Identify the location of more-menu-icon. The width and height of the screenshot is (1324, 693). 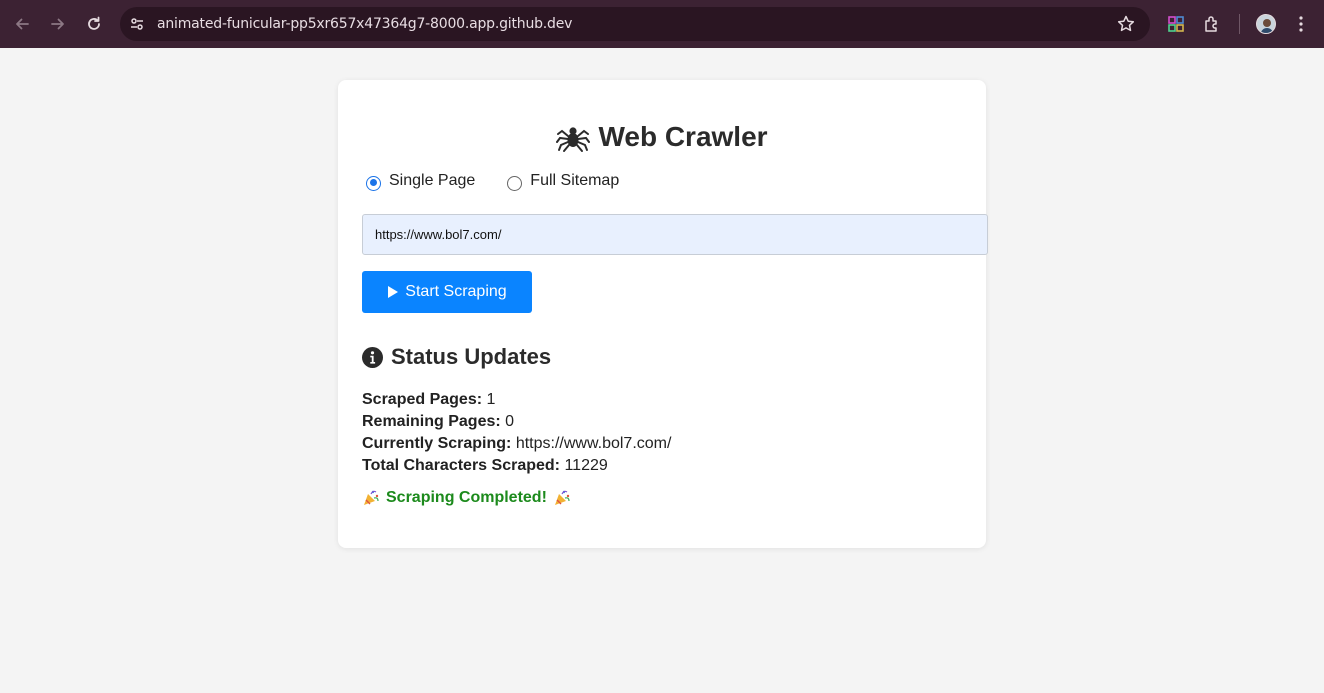
(1301, 24).